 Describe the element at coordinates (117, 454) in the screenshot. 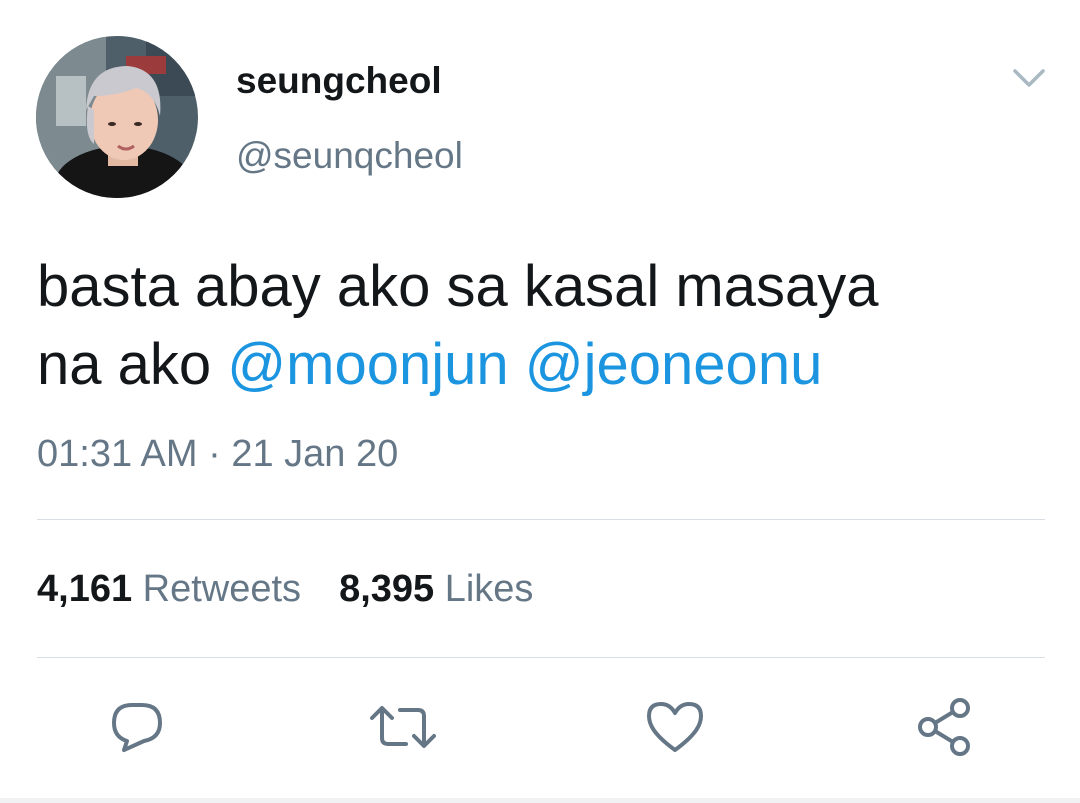

I see `tweet-time: 01:31 AM` at that location.